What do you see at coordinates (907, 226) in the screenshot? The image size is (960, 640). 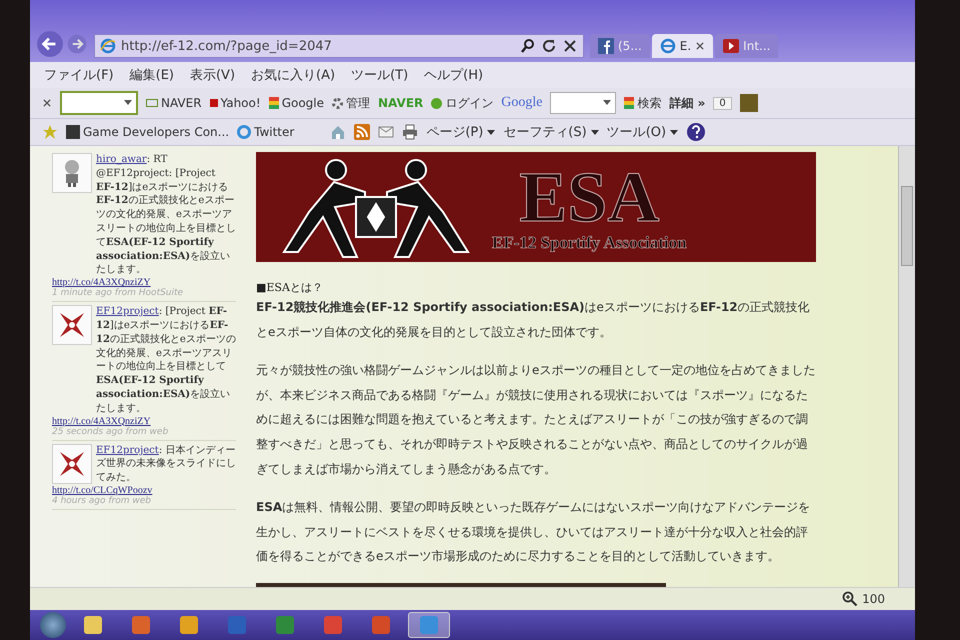 I see `scroll-thumb` at bounding box center [907, 226].